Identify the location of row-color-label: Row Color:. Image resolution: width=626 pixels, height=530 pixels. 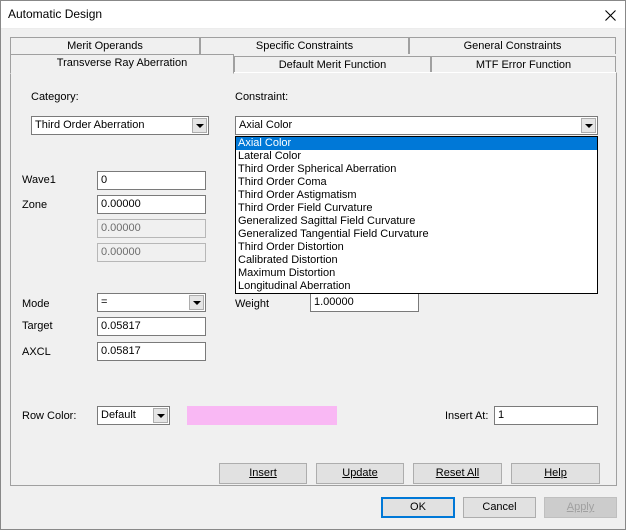
(49, 416).